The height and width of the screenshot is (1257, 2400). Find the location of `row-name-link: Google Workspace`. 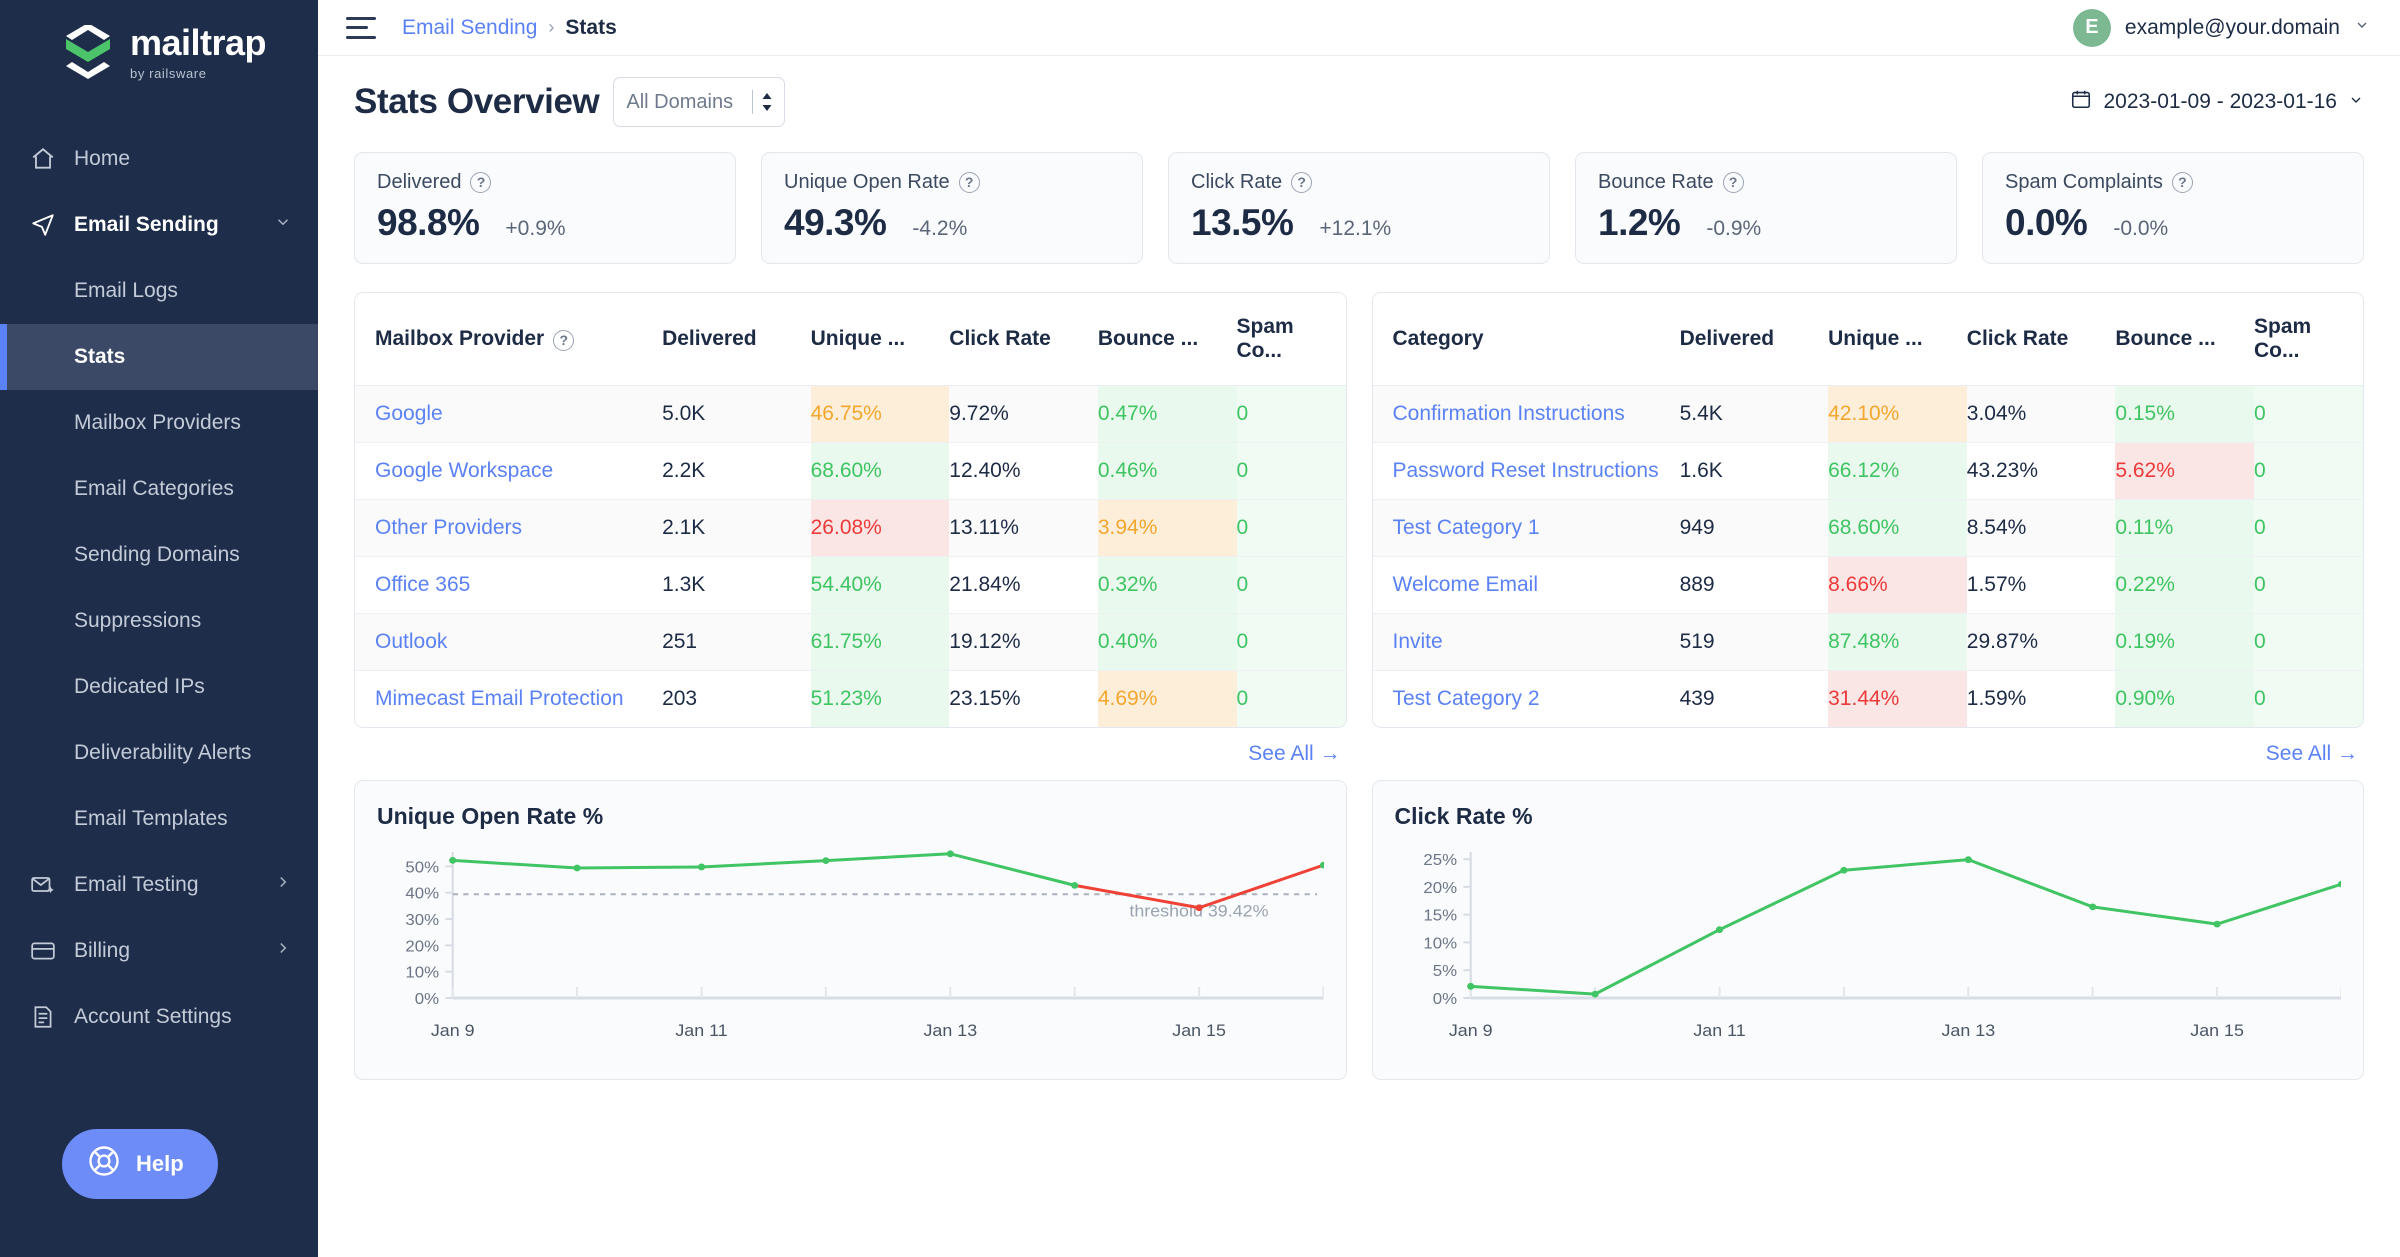

row-name-link: Google Workspace is located at coordinates (464, 470).